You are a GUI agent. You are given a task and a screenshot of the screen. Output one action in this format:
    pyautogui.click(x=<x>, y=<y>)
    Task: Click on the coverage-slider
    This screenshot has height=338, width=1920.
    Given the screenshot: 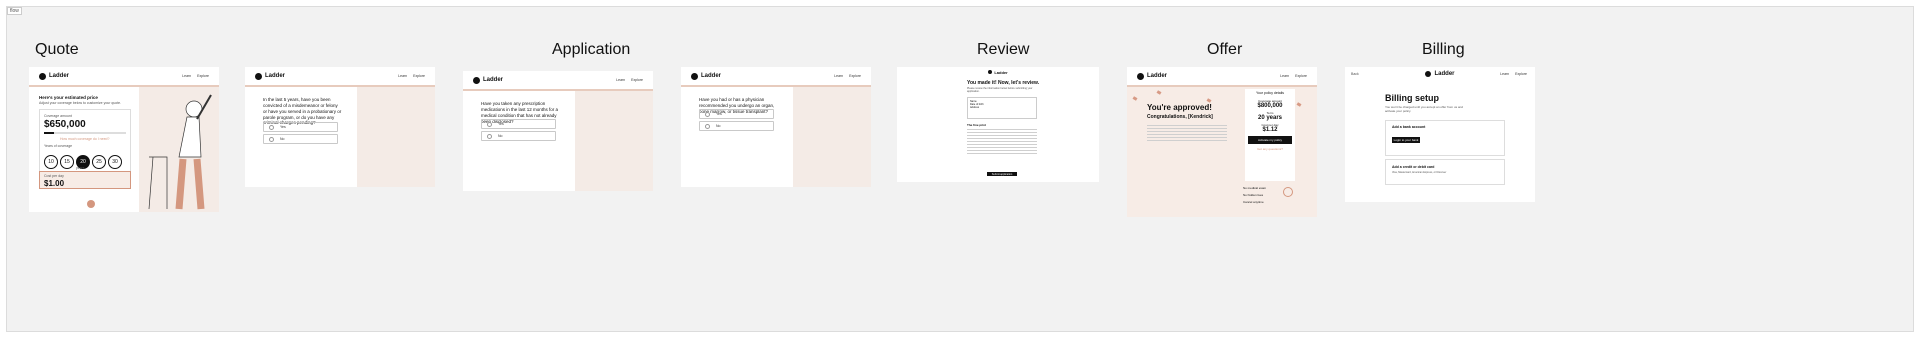 What is the action you would take?
    pyautogui.click(x=85, y=133)
    